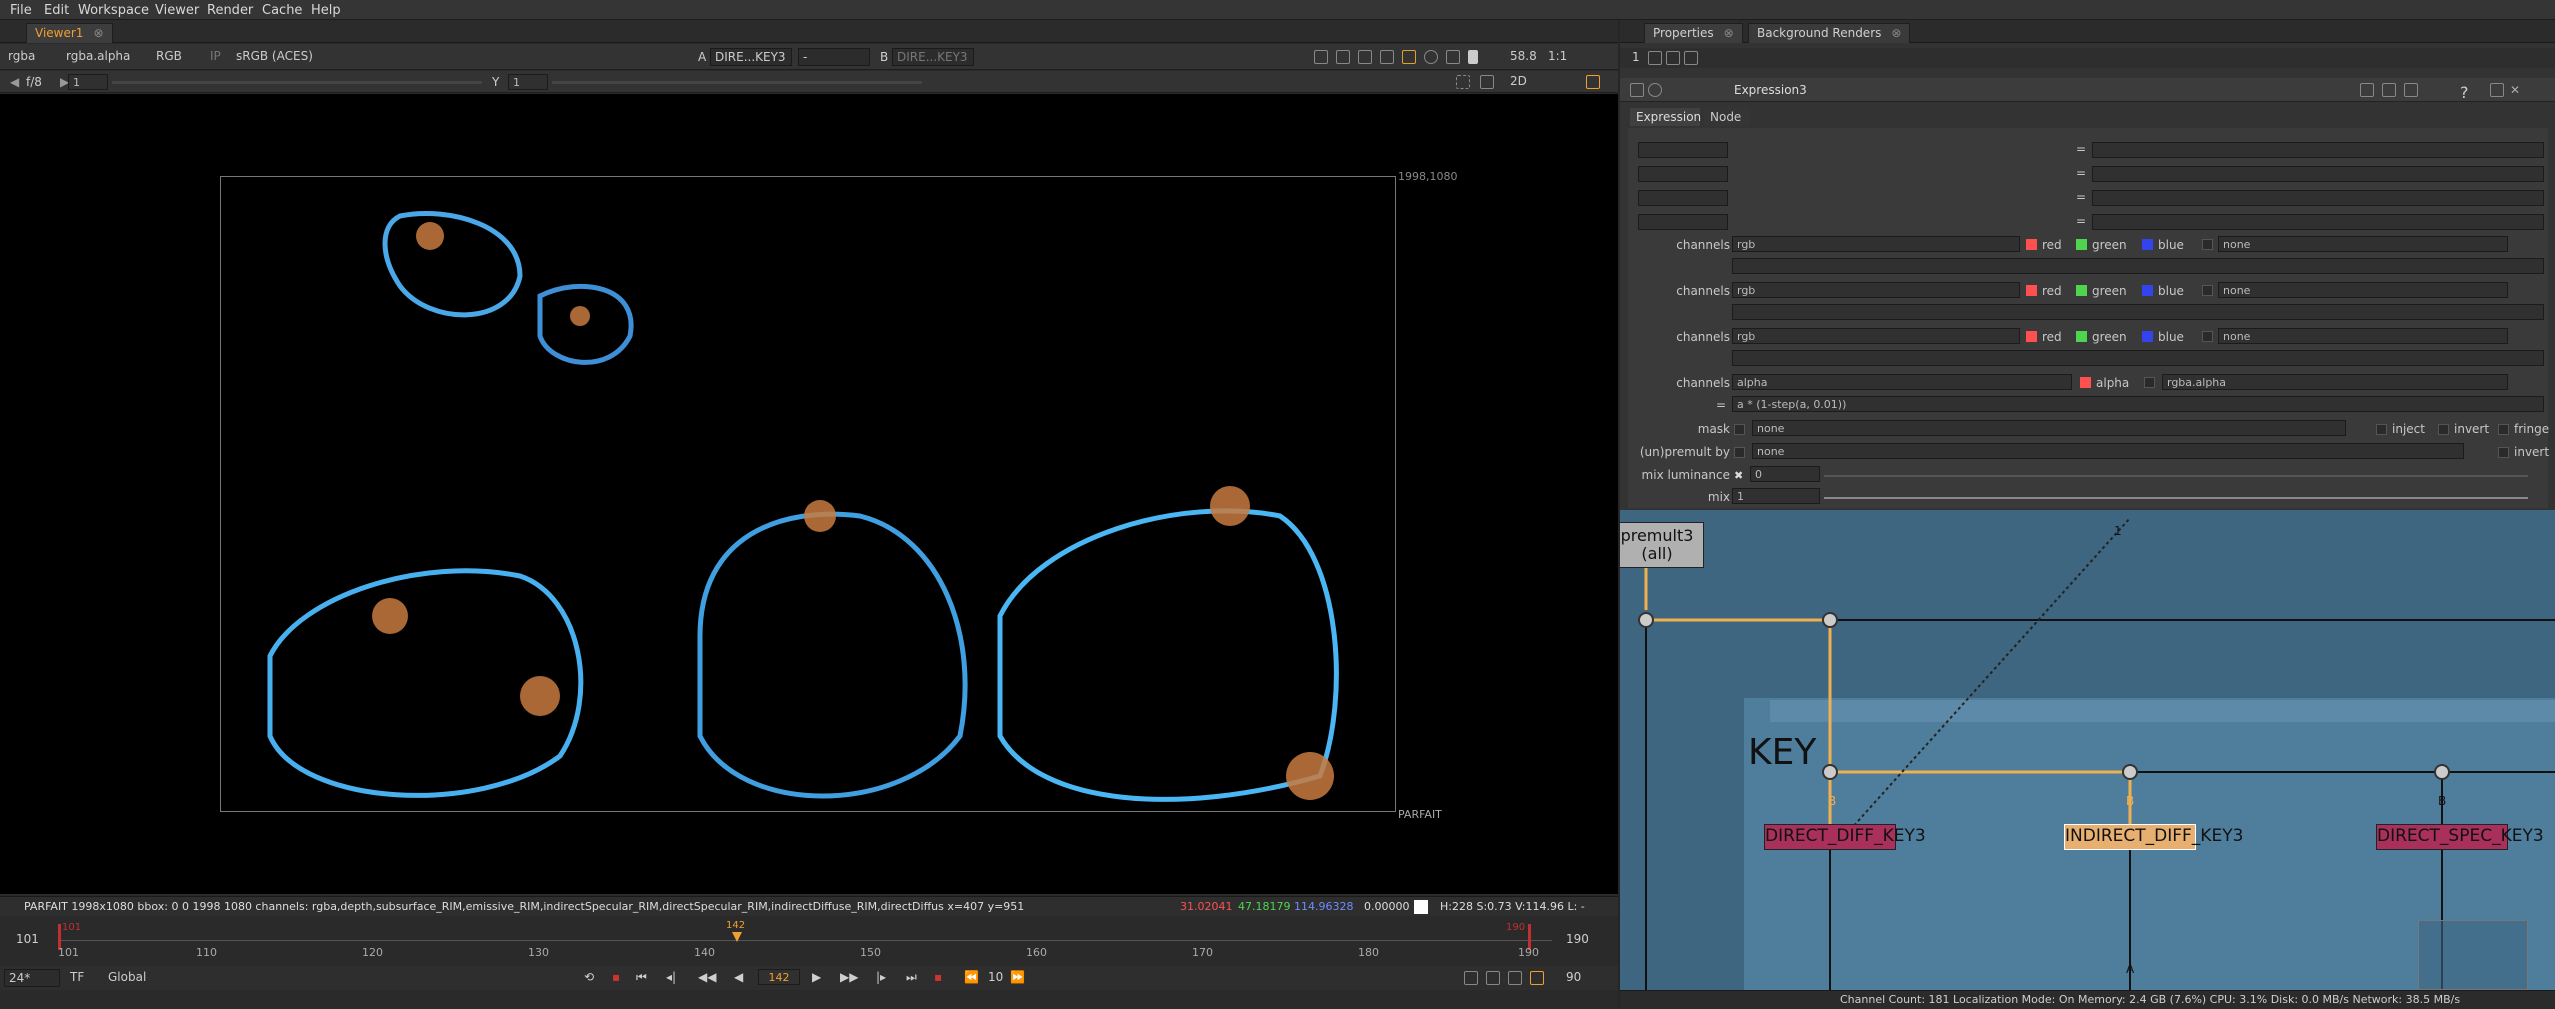  I want to click on proxy-icon, so click(1343, 57).